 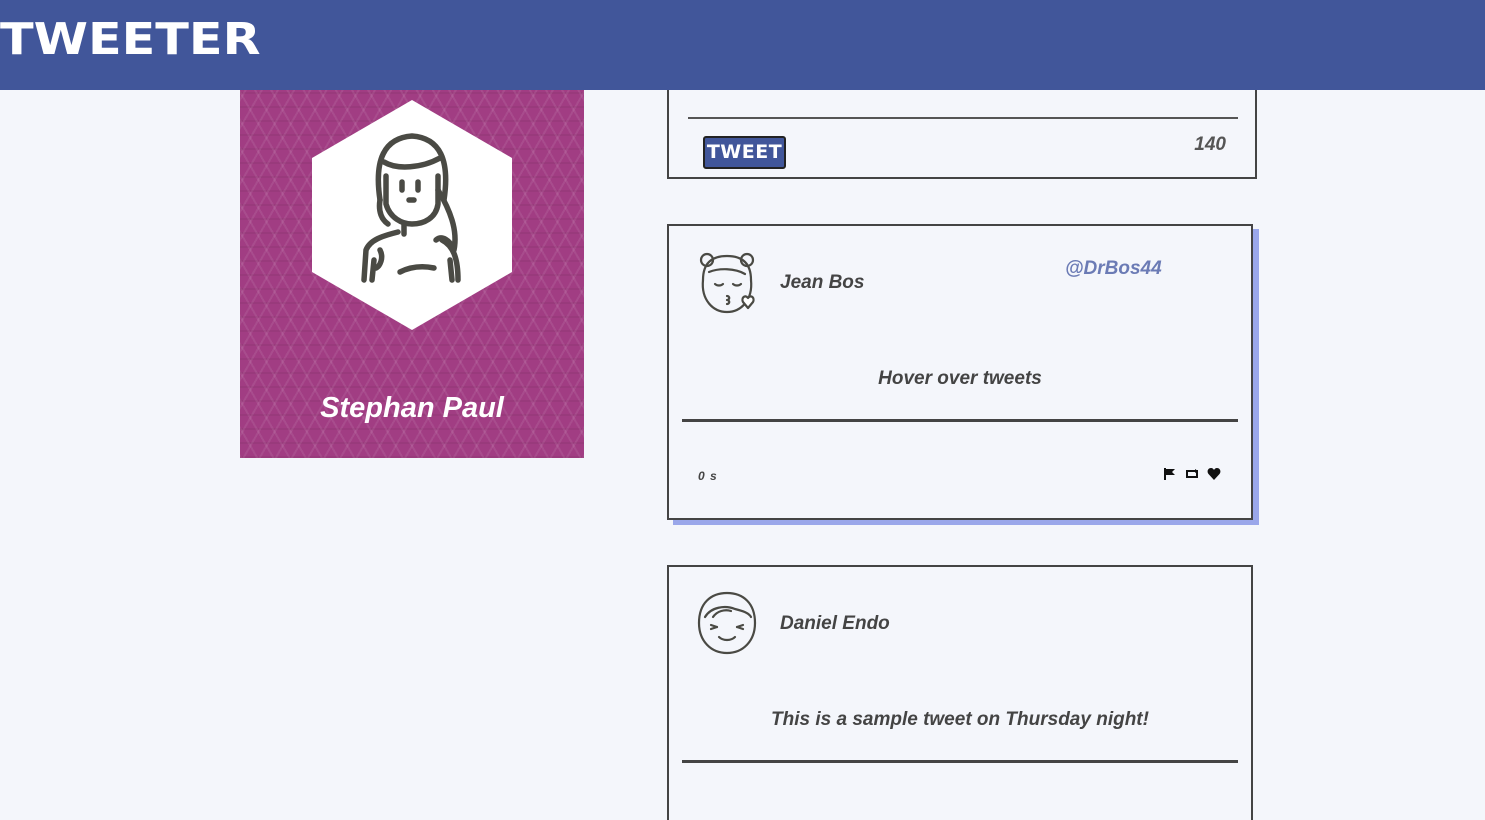 What do you see at coordinates (412, 408) in the screenshot?
I see `profile-name: Stephan Paul` at bounding box center [412, 408].